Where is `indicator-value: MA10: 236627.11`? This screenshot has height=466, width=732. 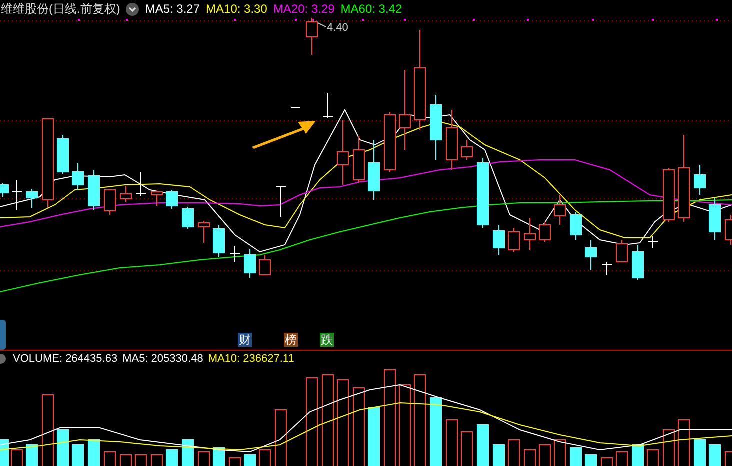 indicator-value: MA10: 236627.11 is located at coordinates (251, 358).